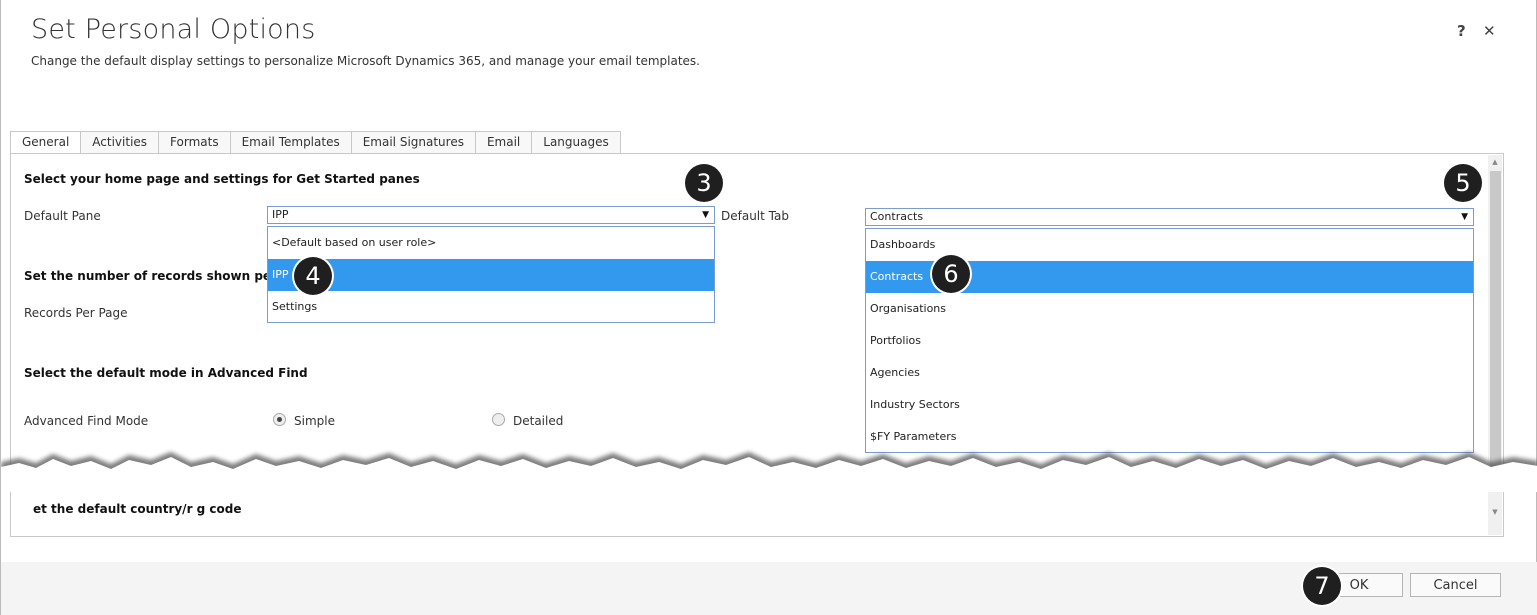  What do you see at coordinates (1495, 512) in the screenshot?
I see `scroll-down-arrow-icon: ▼` at bounding box center [1495, 512].